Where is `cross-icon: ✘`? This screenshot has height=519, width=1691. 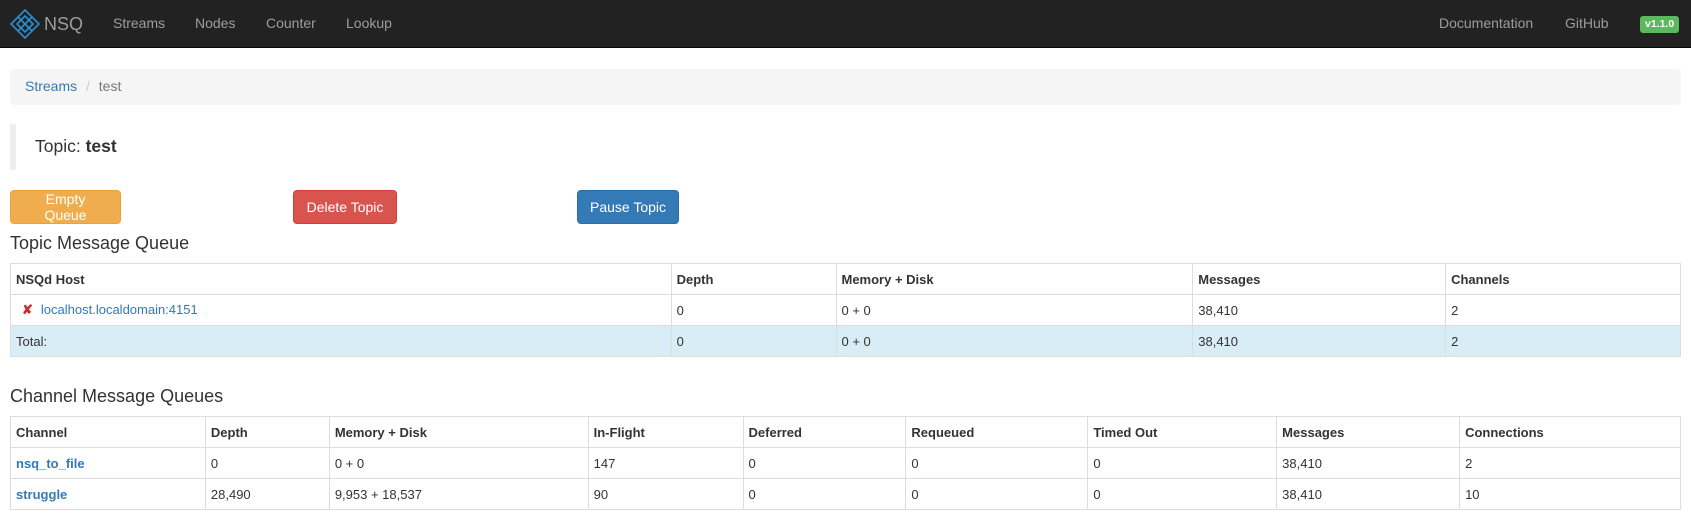
cross-icon: ✘ is located at coordinates (27, 309).